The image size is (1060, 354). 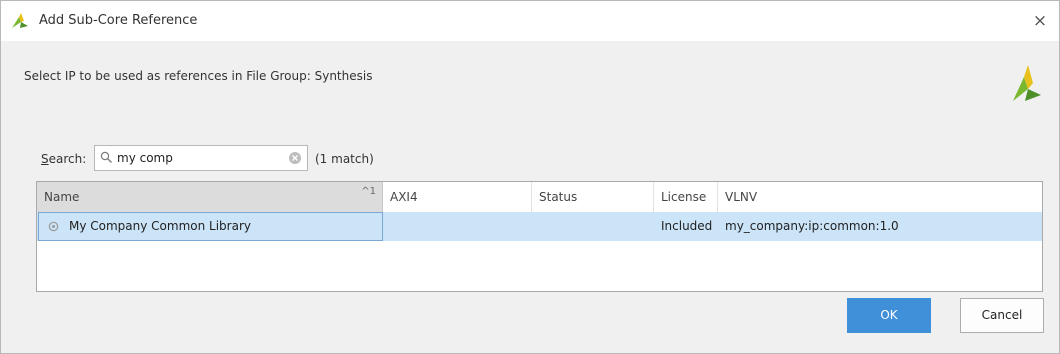 I want to click on title-bar: Add Sub-Core Reference ×, so click(x=530, y=21).